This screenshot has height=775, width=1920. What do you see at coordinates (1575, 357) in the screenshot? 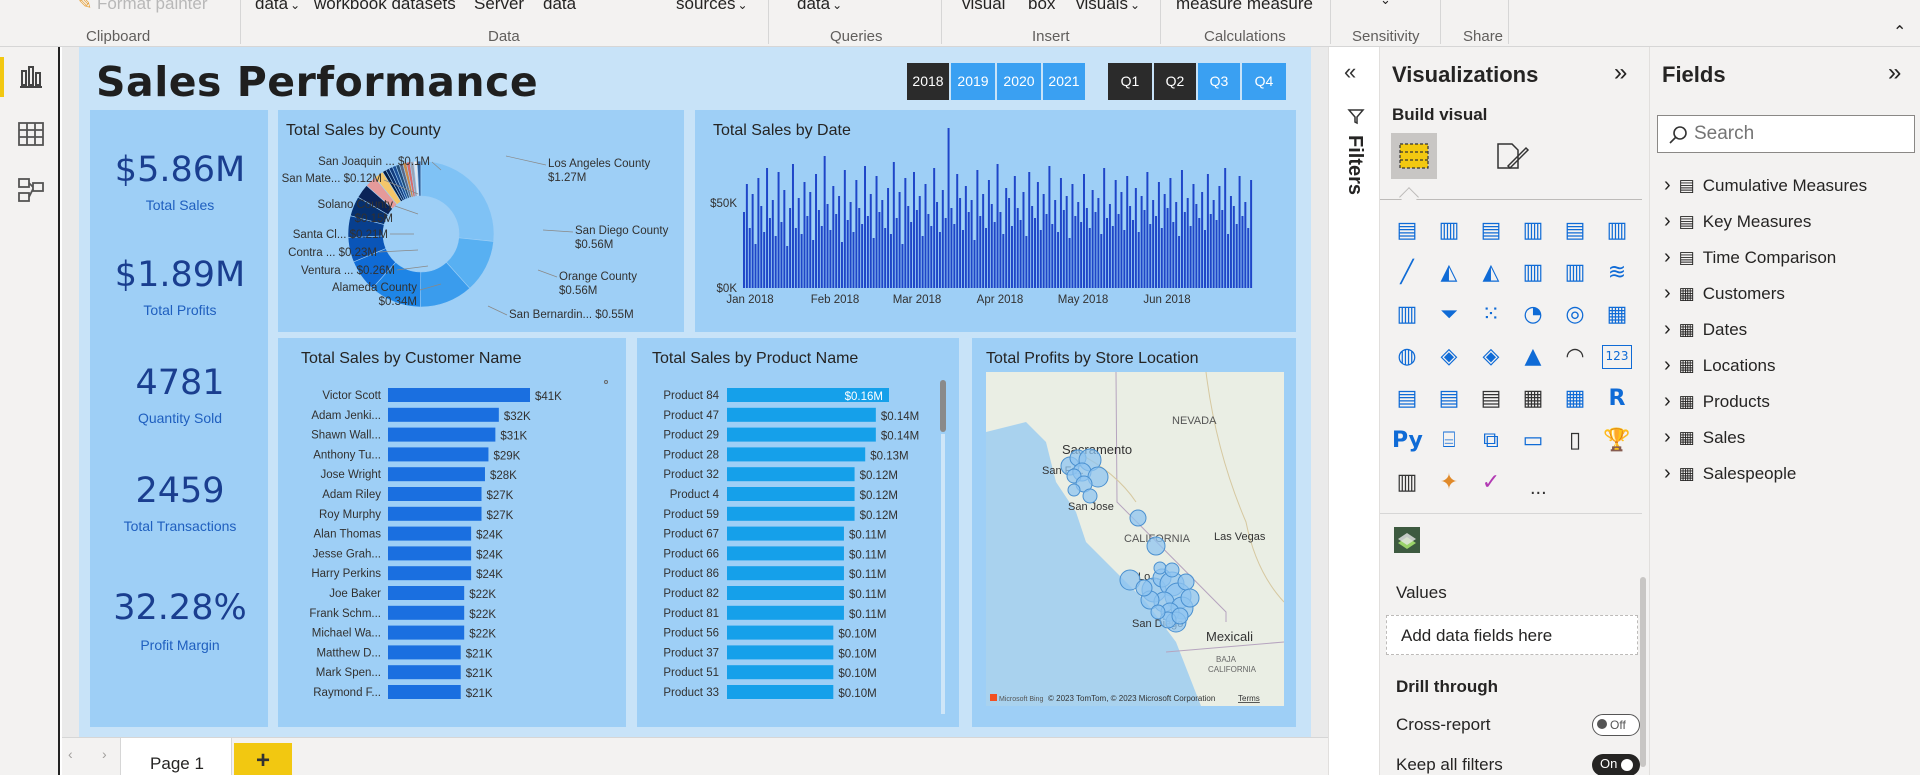
I see `gauge-icon: ◠` at bounding box center [1575, 357].